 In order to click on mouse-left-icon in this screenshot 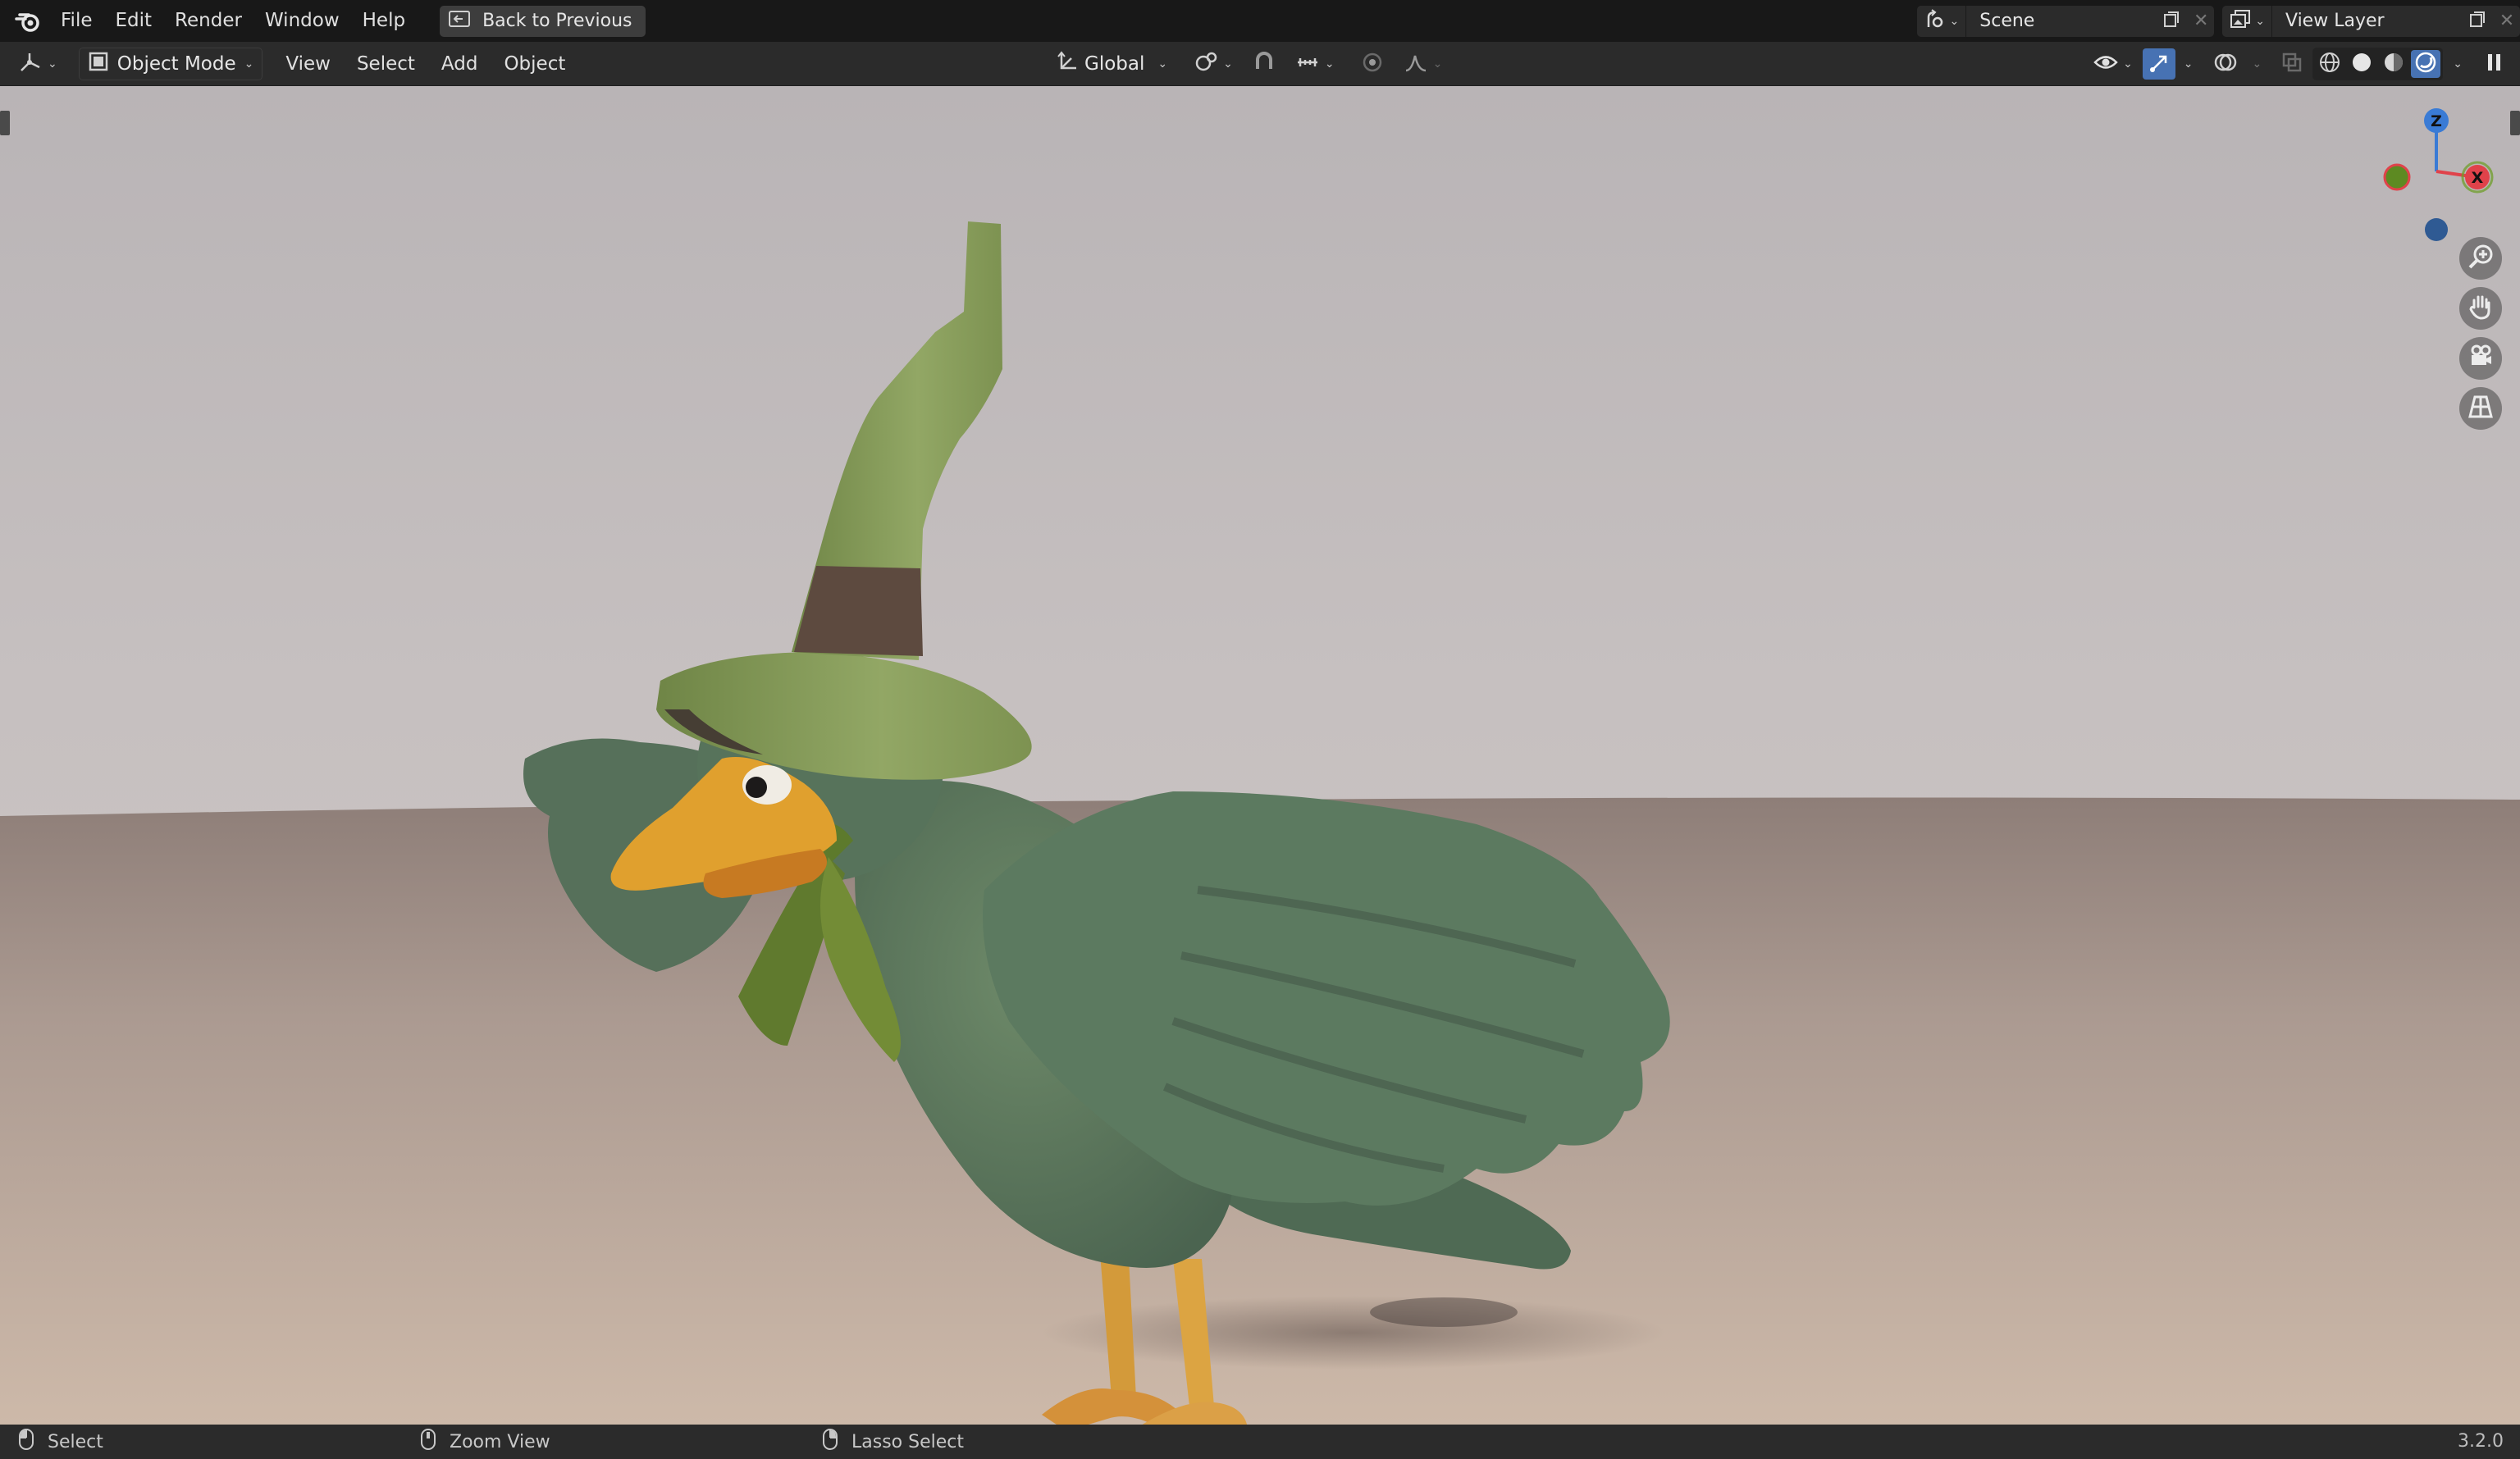, I will do `click(26, 1442)`.